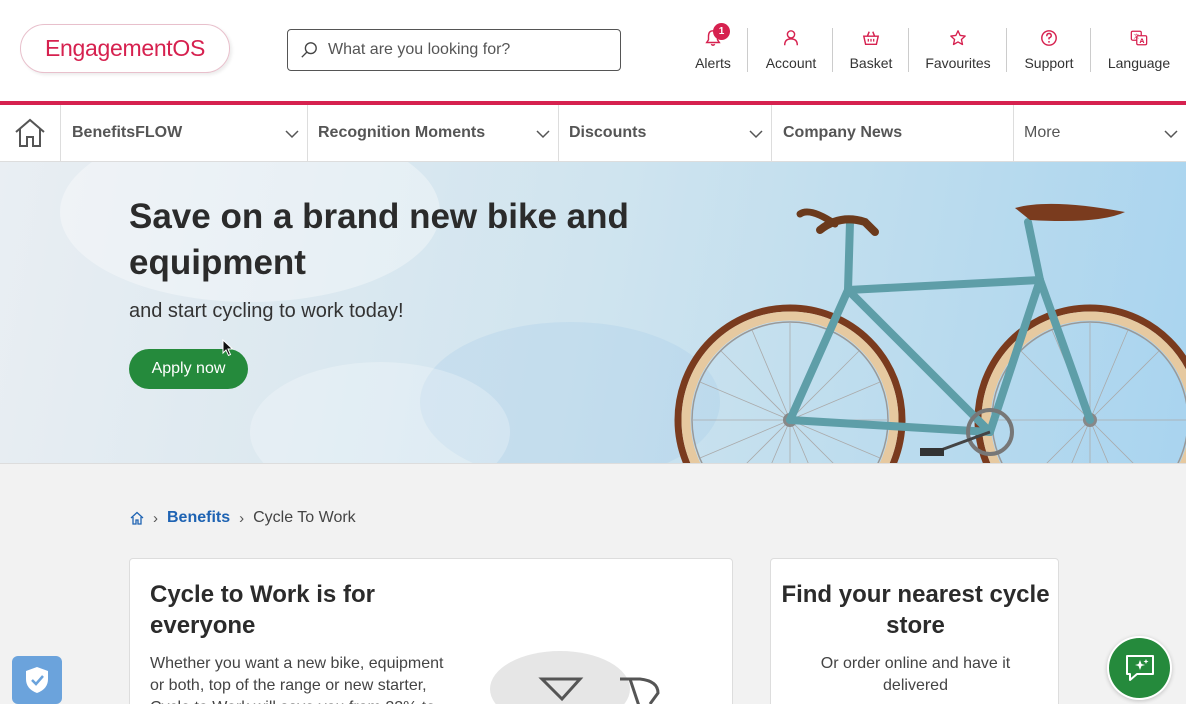 The height and width of the screenshot is (704, 1186). Describe the element at coordinates (713, 49) in the screenshot. I see `alerts-button: 1 Alerts` at that location.